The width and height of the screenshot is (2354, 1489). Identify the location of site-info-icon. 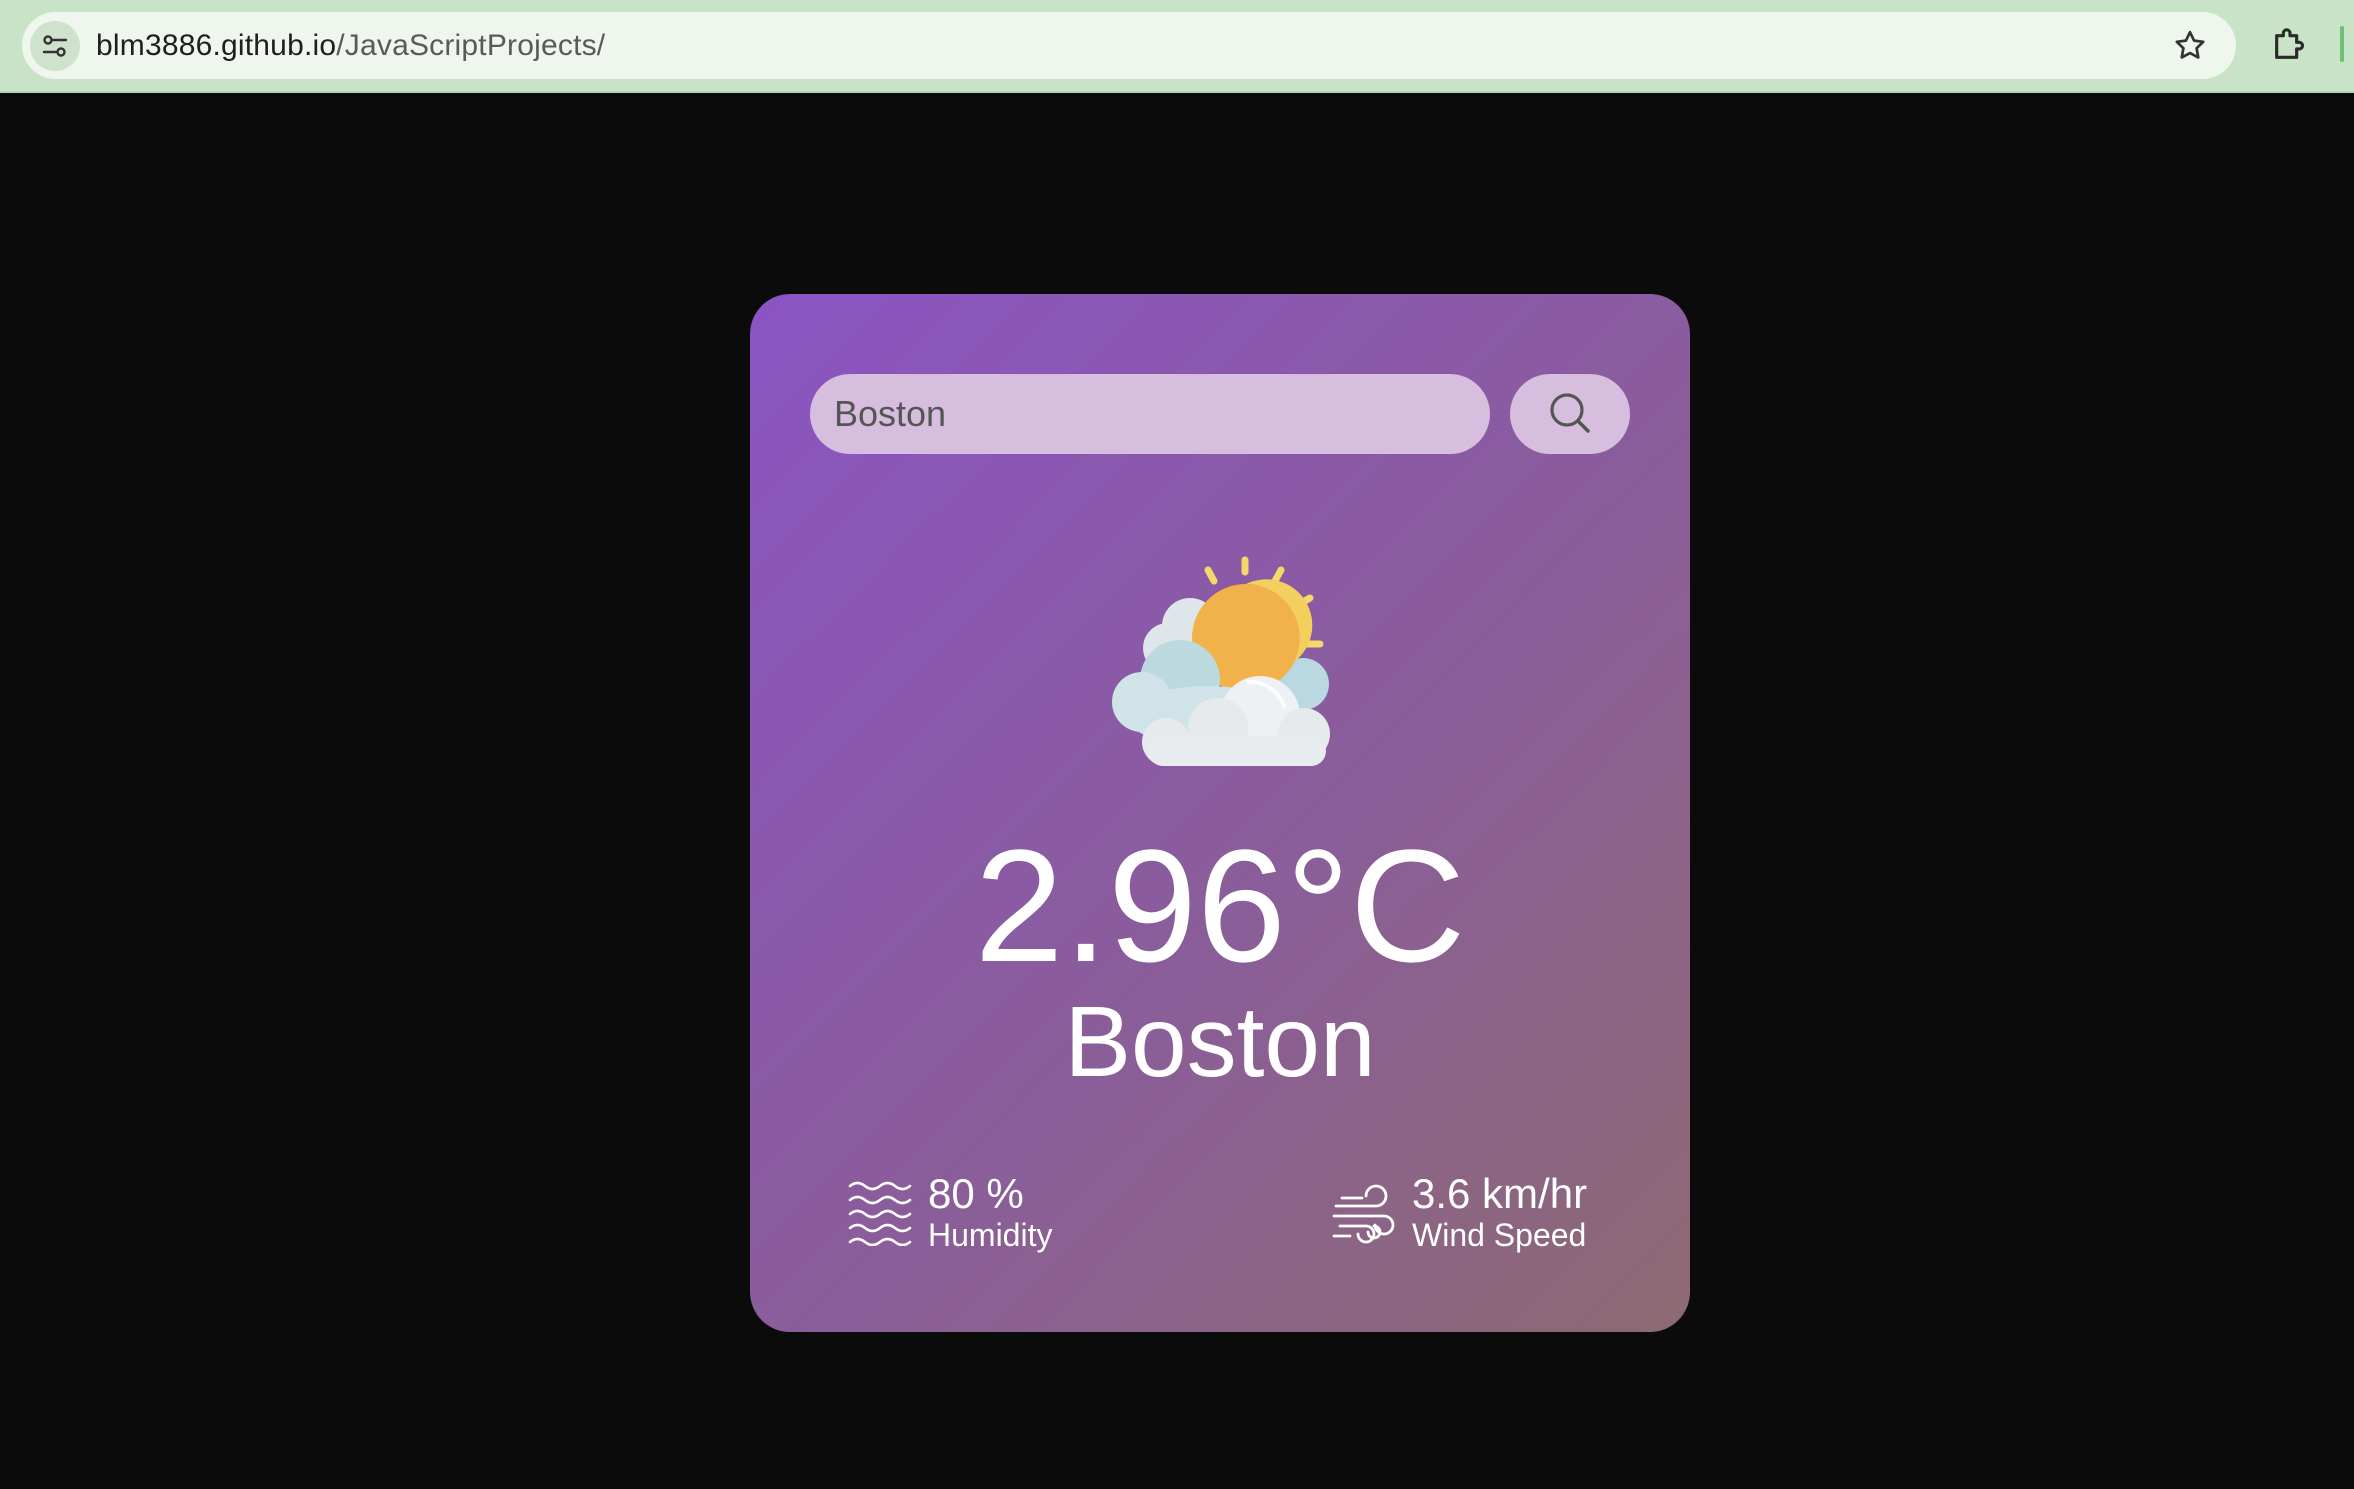
(55, 46).